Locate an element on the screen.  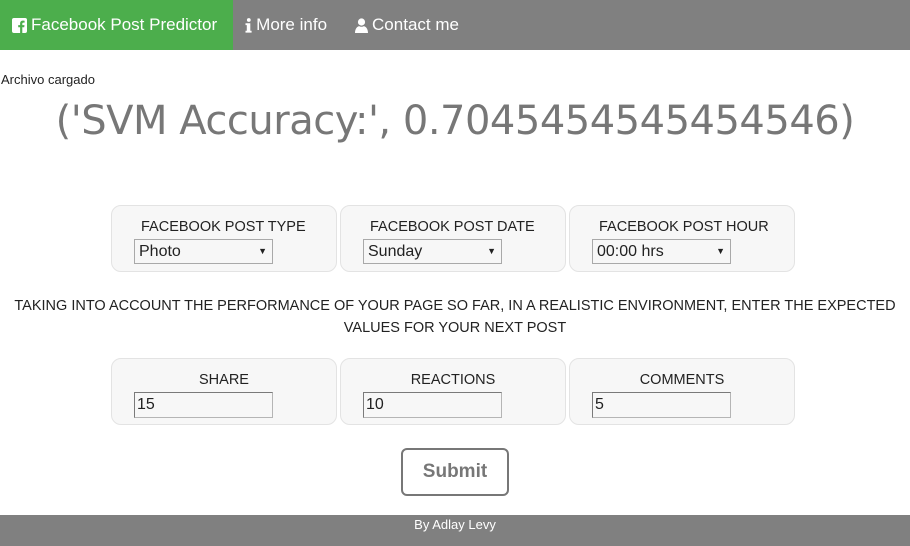
nav-item-label: Facebook Post Predictor is located at coordinates (124, 24).